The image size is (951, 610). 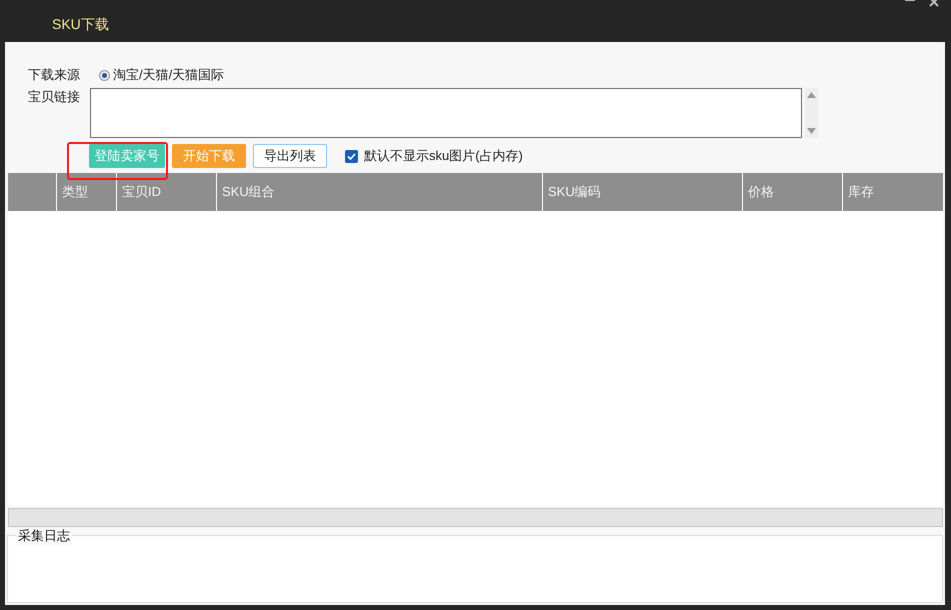 I want to click on check-icon, so click(x=351, y=156).